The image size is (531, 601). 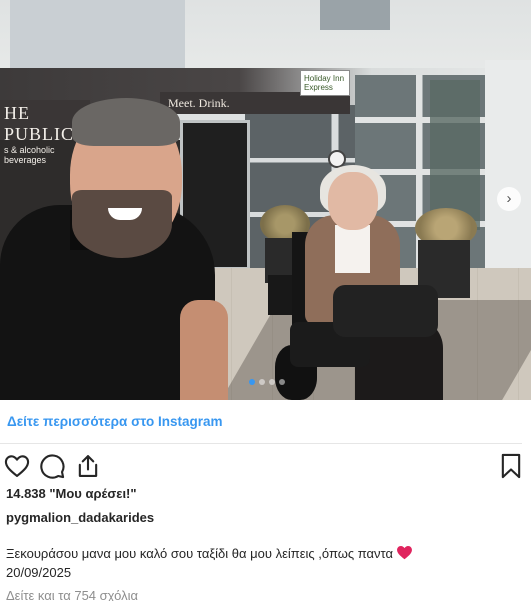 What do you see at coordinates (353, 201) in the screenshot?
I see `woman-face` at bounding box center [353, 201].